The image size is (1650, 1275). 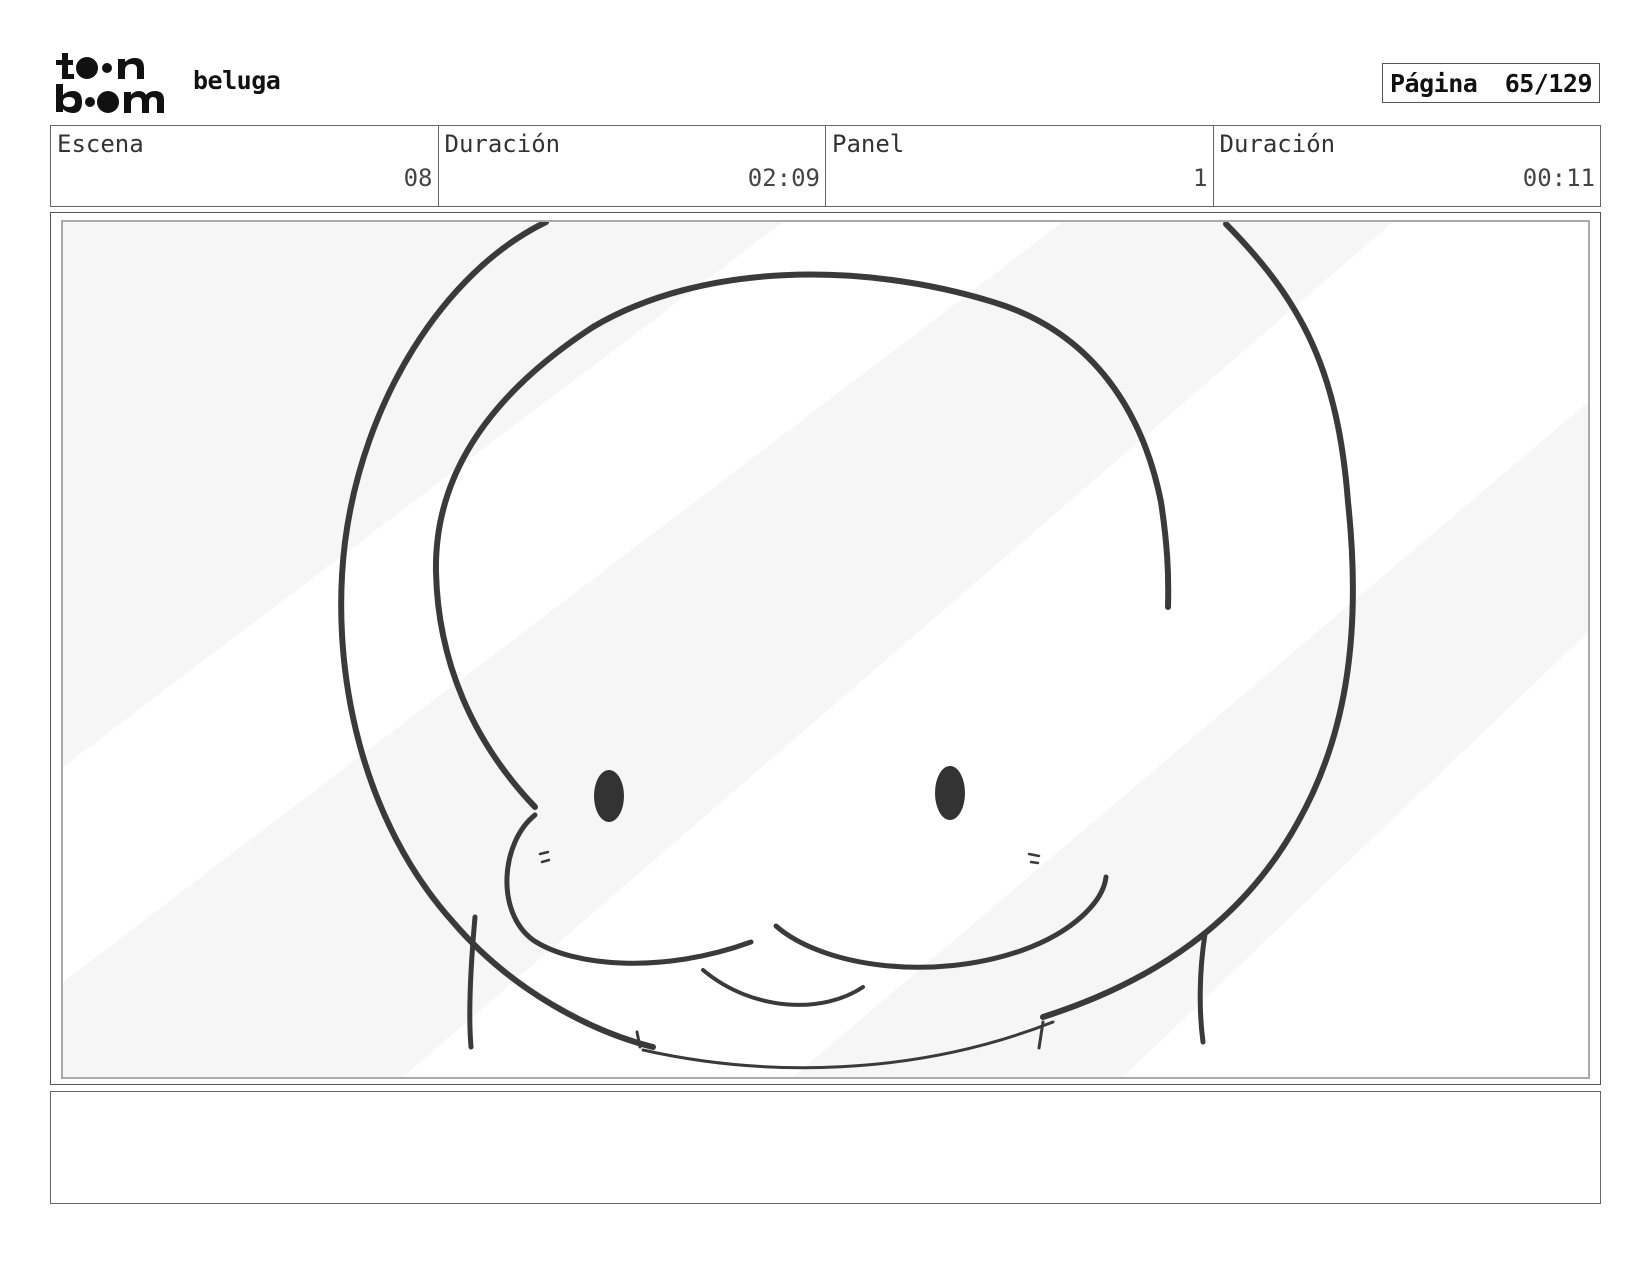 I want to click on panel-cell: Panel 1, so click(x=1020, y=166).